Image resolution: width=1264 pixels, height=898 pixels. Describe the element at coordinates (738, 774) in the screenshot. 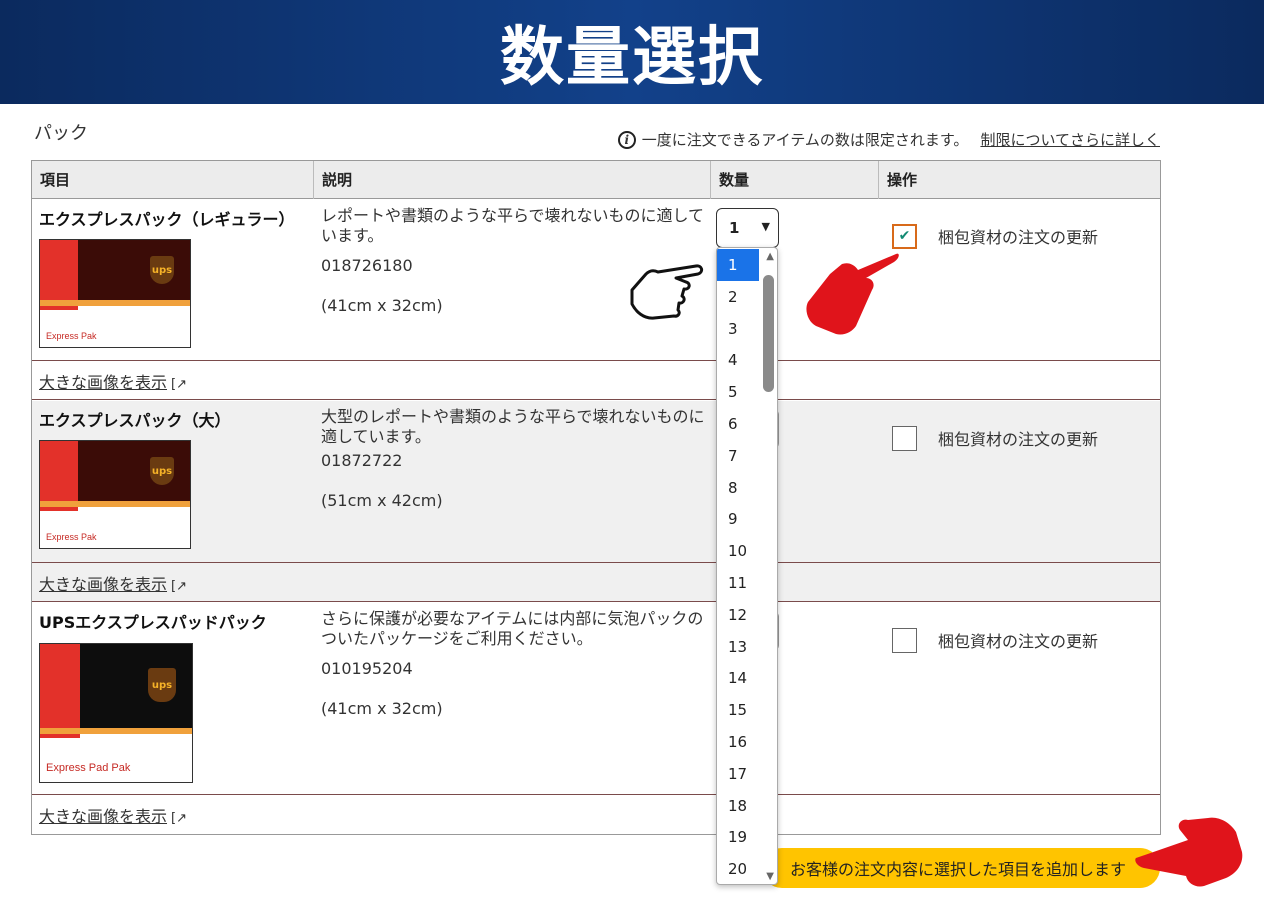

I see `dropdown-option: 17` at that location.